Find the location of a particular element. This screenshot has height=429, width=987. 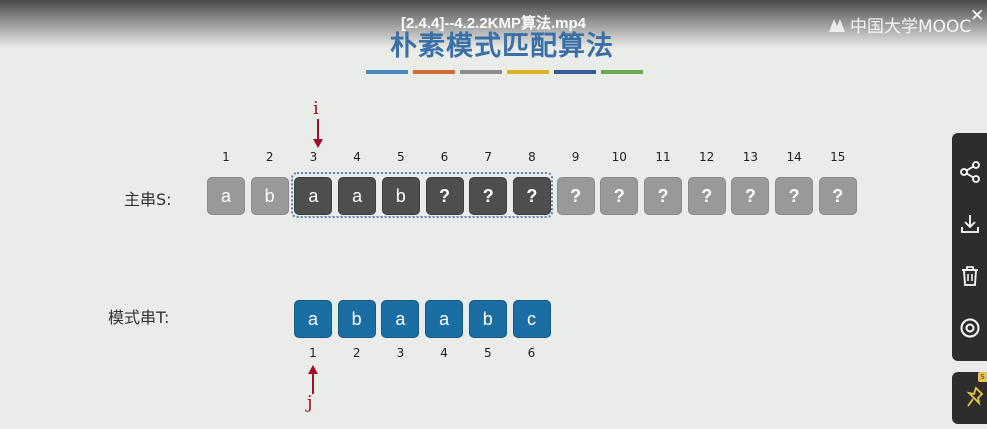

share-button is located at coordinates (969, 172).